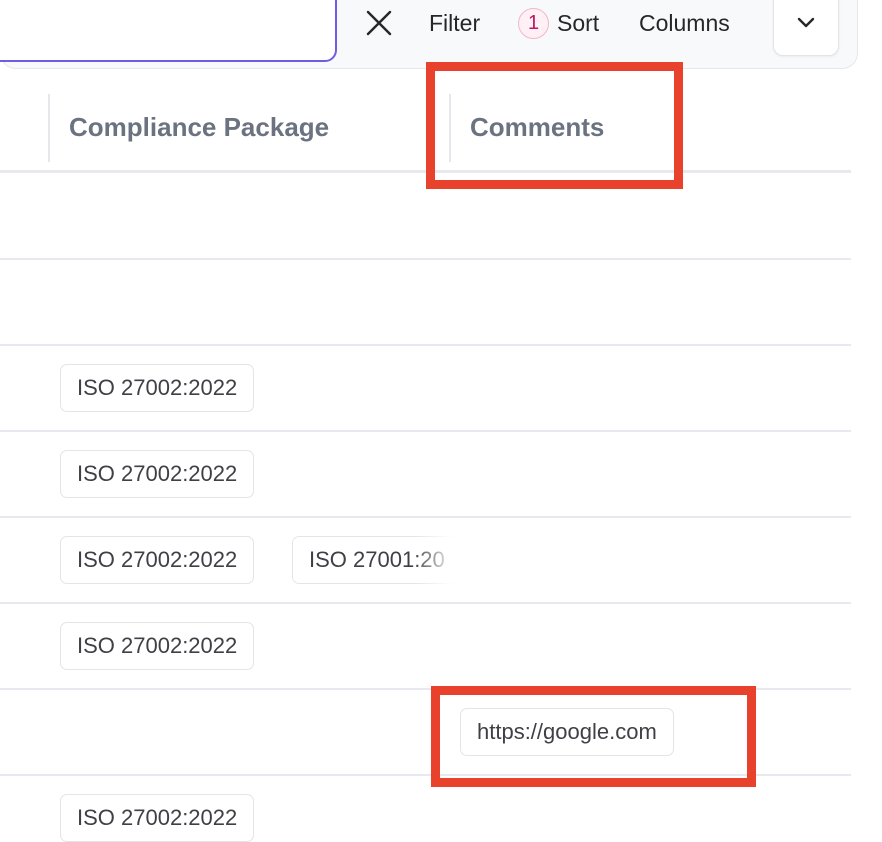 This screenshot has width=882, height=842. I want to click on sort-count-badge: 1, so click(533, 23).